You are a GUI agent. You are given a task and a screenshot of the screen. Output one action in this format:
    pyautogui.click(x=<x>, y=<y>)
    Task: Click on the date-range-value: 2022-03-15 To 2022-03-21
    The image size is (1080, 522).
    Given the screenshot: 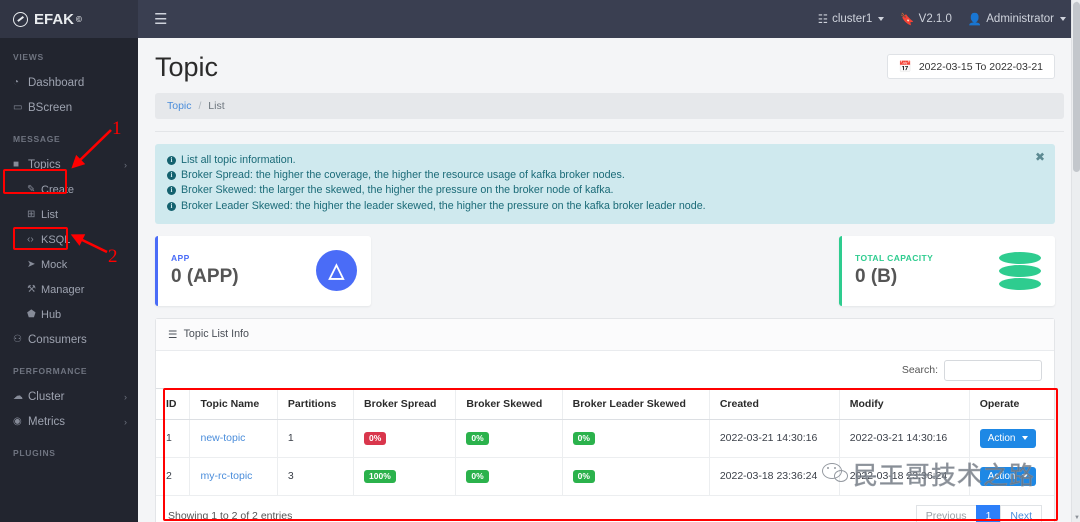 What is the action you would take?
    pyautogui.click(x=980, y=66)
    